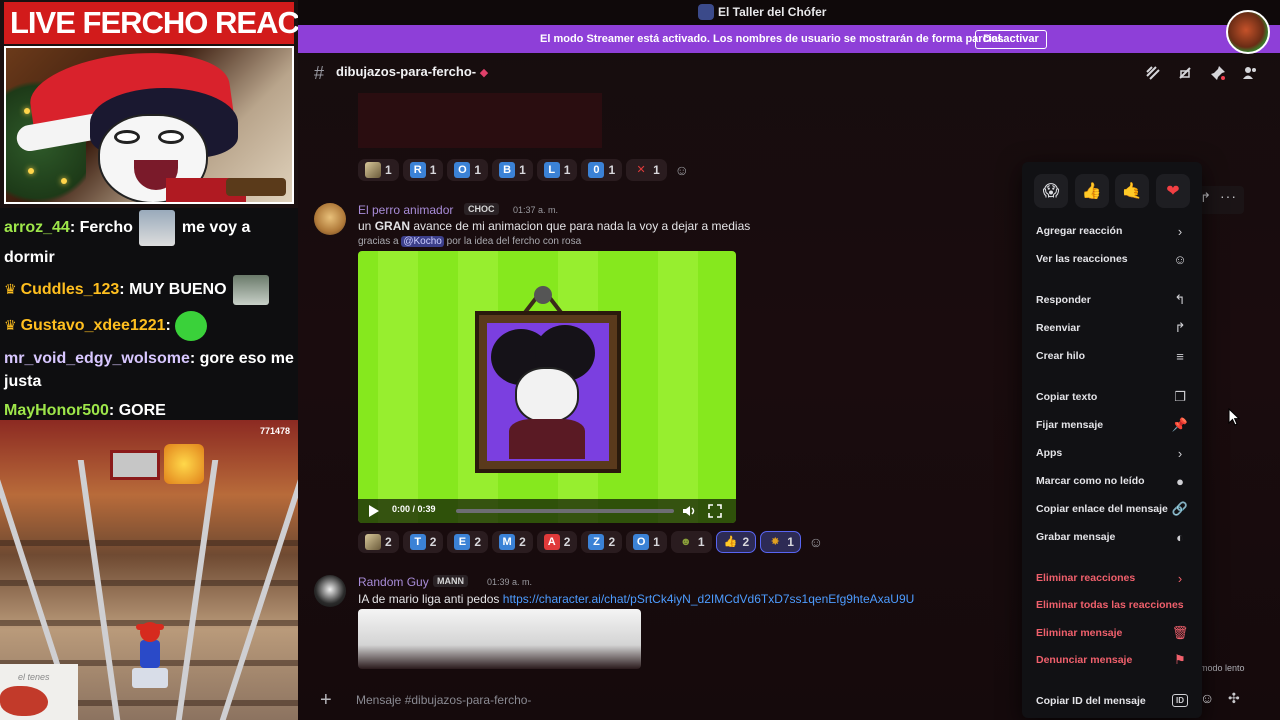 The height and width of the screenshot is (720, 1280). What do you see at coordinates (1132, 191) in the screenshot?
I see `quick-reaction-2-icon: 🤙` at bounding box center [1132, 191].